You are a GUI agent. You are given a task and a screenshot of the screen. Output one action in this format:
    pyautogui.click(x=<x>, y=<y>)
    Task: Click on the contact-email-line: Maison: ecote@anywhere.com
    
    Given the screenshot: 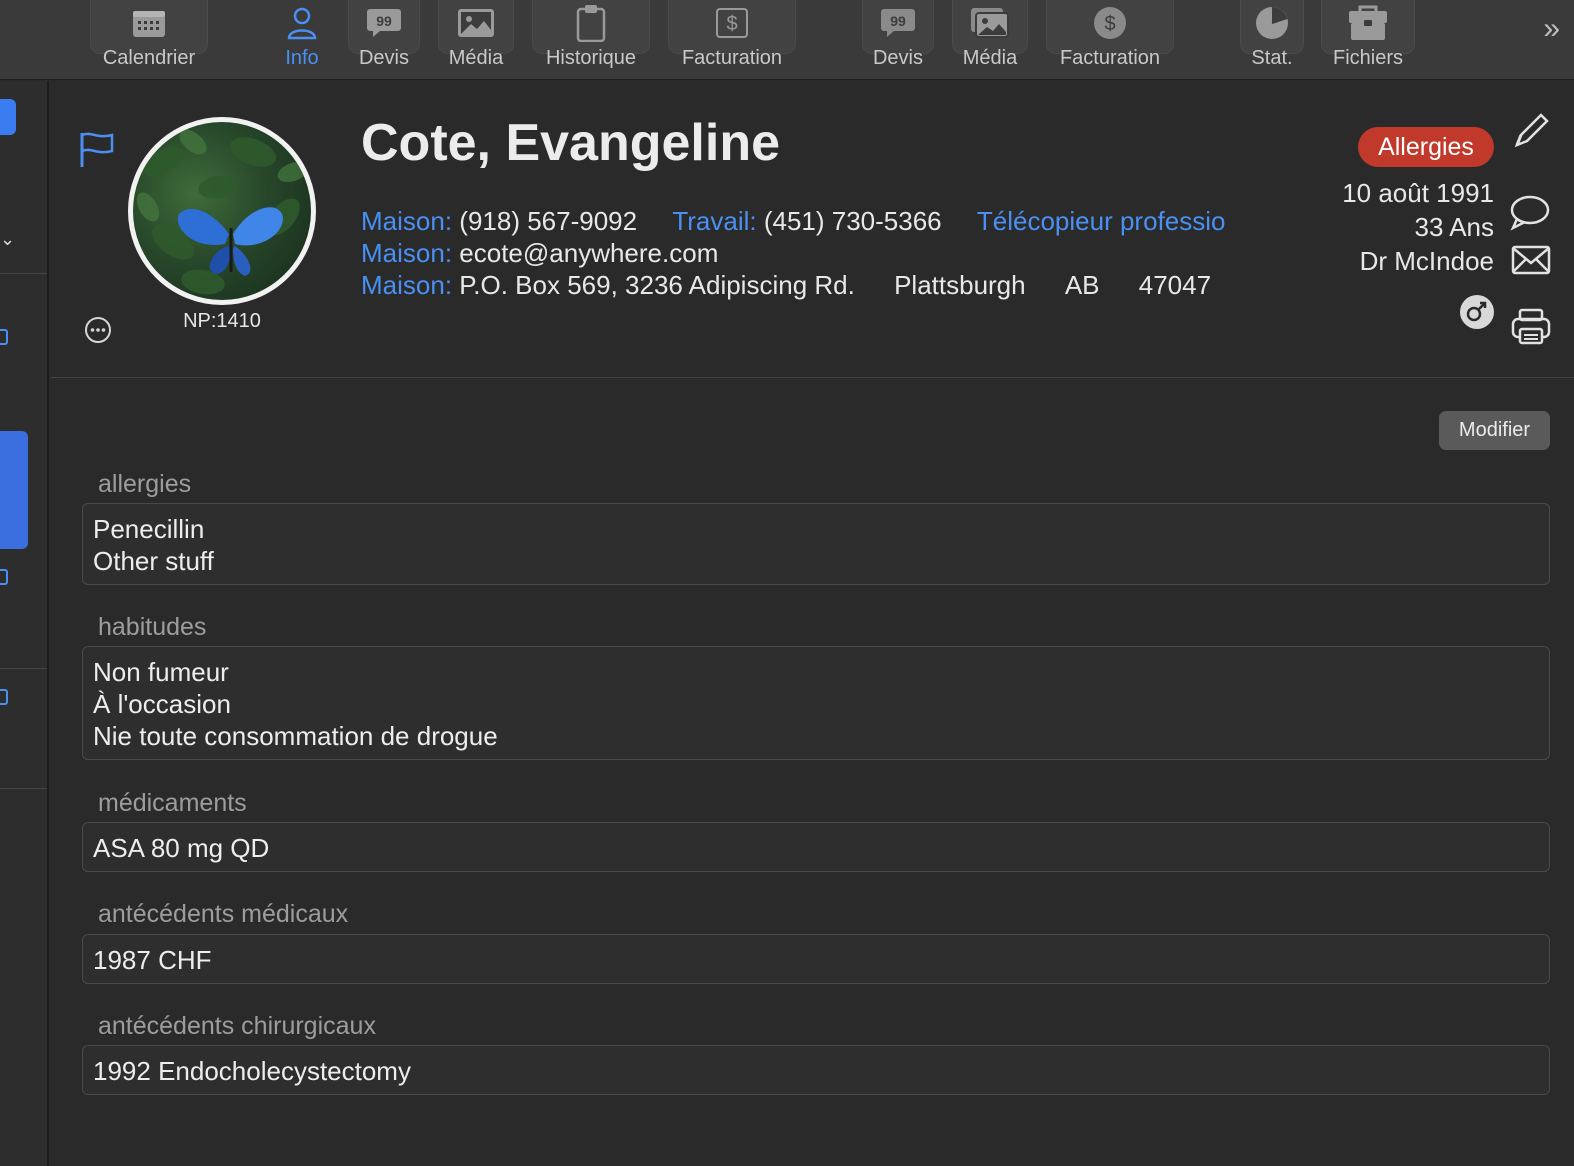 What is the action you would take?
    pyautogui.click(x=539, y=253)
    